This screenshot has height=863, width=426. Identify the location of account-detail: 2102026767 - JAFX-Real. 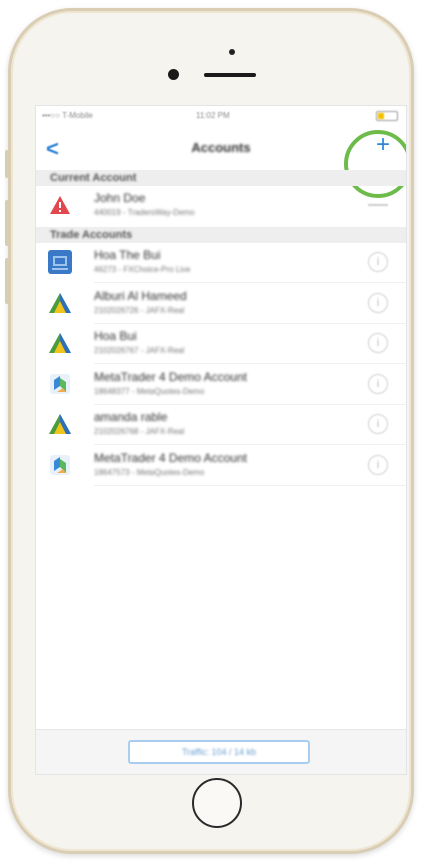
(139, 350).